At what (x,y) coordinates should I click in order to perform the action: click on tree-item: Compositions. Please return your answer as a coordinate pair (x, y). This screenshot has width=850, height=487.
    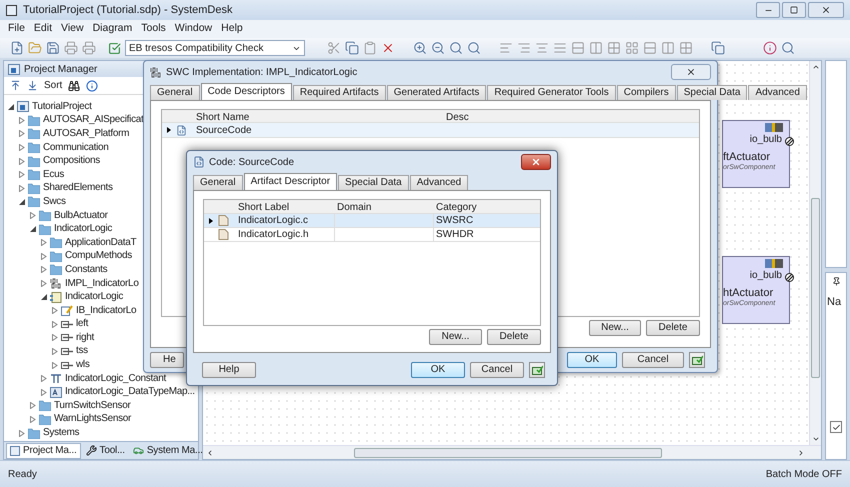
    Looking at the image, I should click on (71, 161).